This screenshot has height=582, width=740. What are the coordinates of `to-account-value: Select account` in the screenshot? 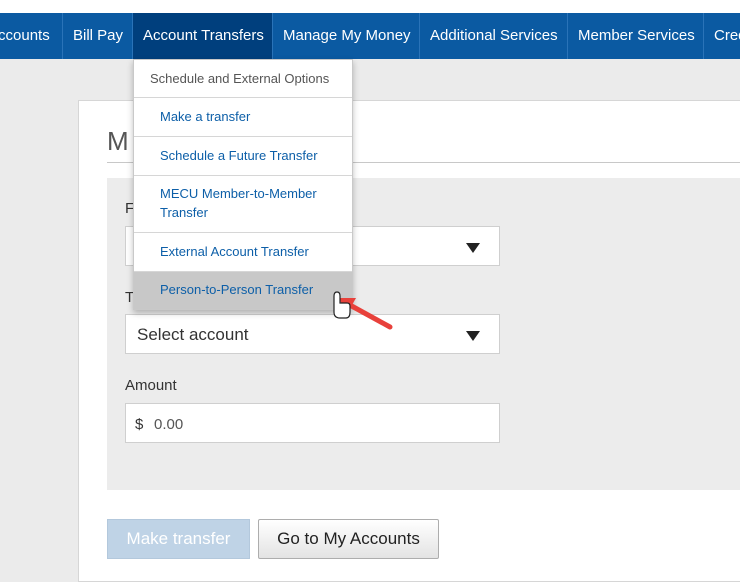 It's located at (193, 334).